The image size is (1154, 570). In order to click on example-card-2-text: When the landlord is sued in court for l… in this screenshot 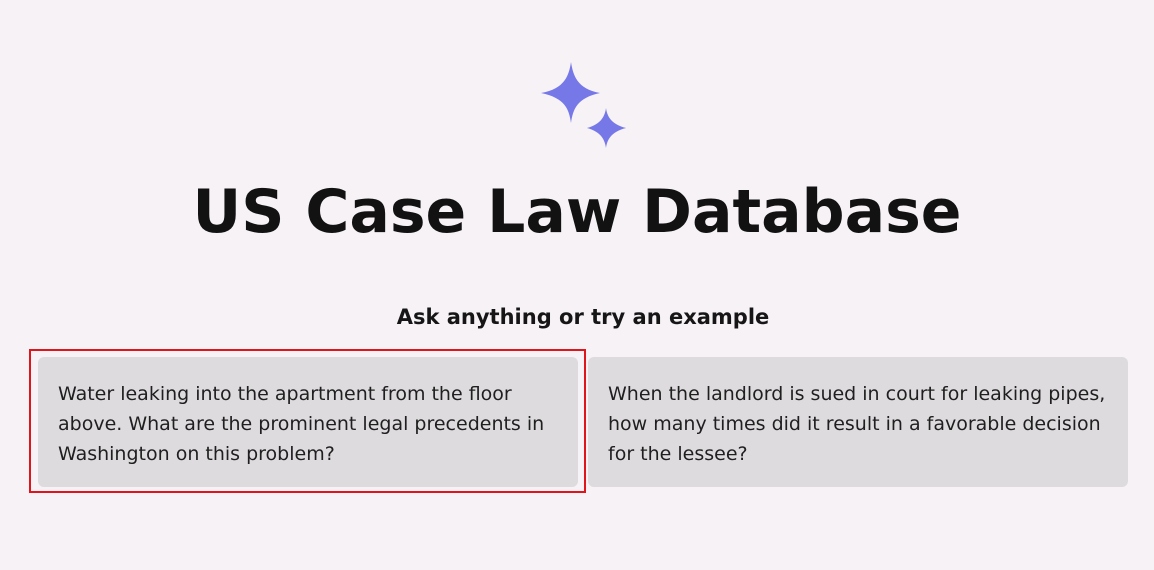, I will do `click(857, 424)`.